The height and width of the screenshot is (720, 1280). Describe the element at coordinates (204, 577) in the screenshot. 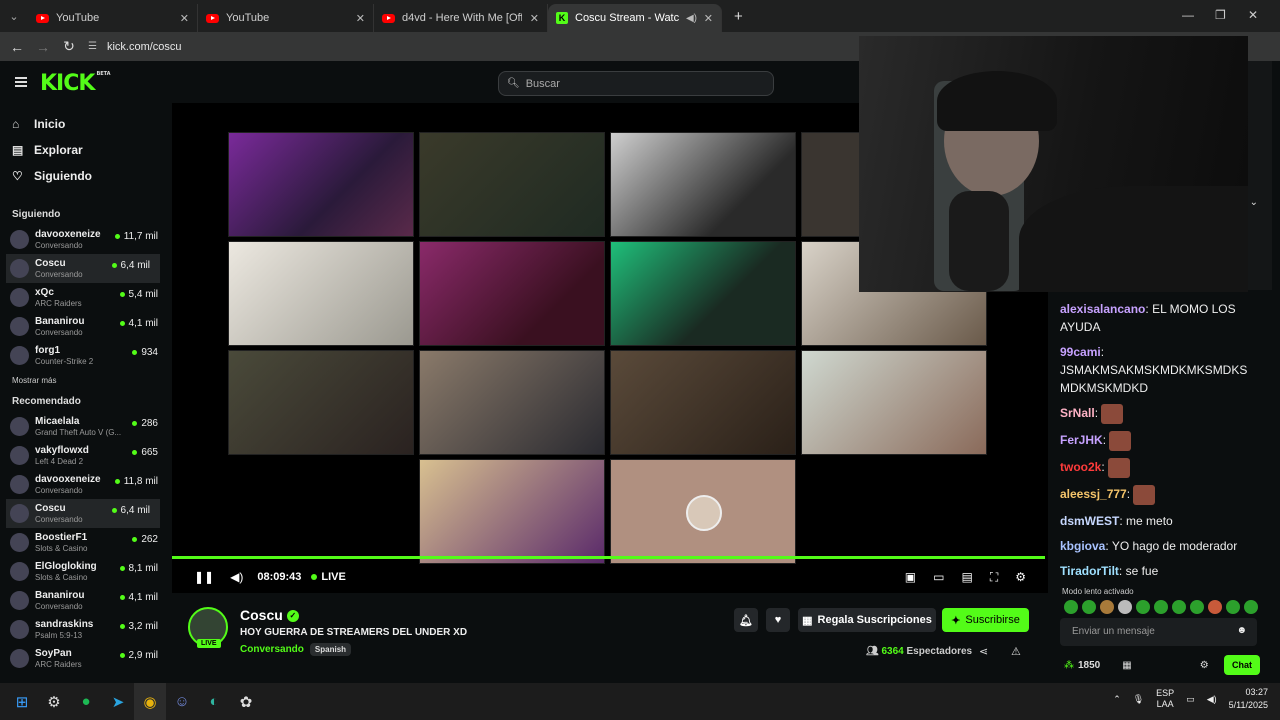

I see `pause-icon: ❚❚` at that location.